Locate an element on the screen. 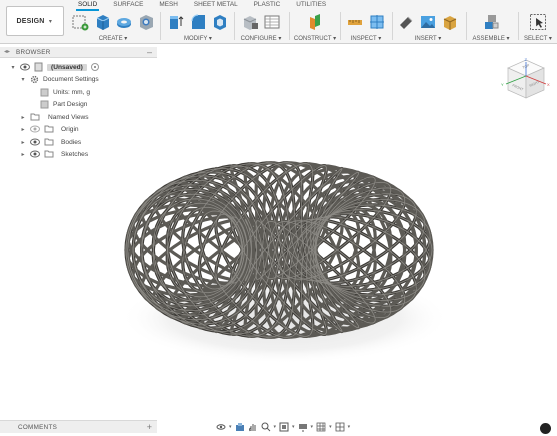  gear-icon is located at coordinates (34, 79).